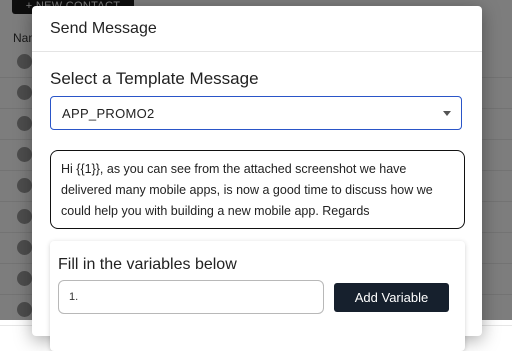  I want to click on template-select: APP_PROMO2, so click(256, 113).